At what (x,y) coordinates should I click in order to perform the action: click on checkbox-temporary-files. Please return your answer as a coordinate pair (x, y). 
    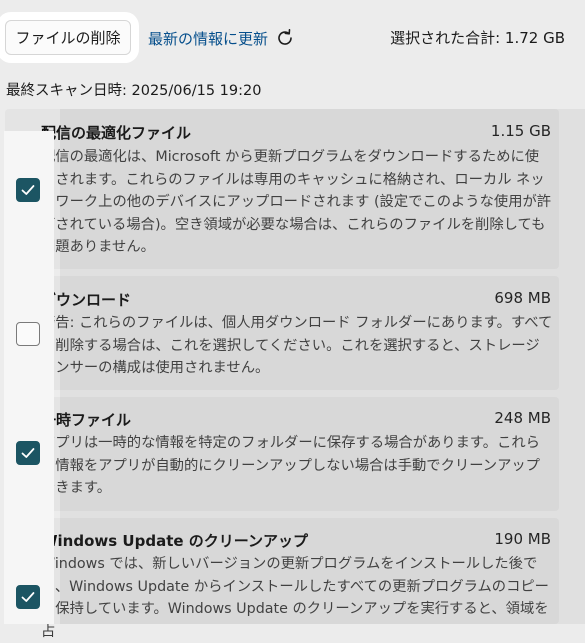
    Looking at the image, I should click on (28, 453).